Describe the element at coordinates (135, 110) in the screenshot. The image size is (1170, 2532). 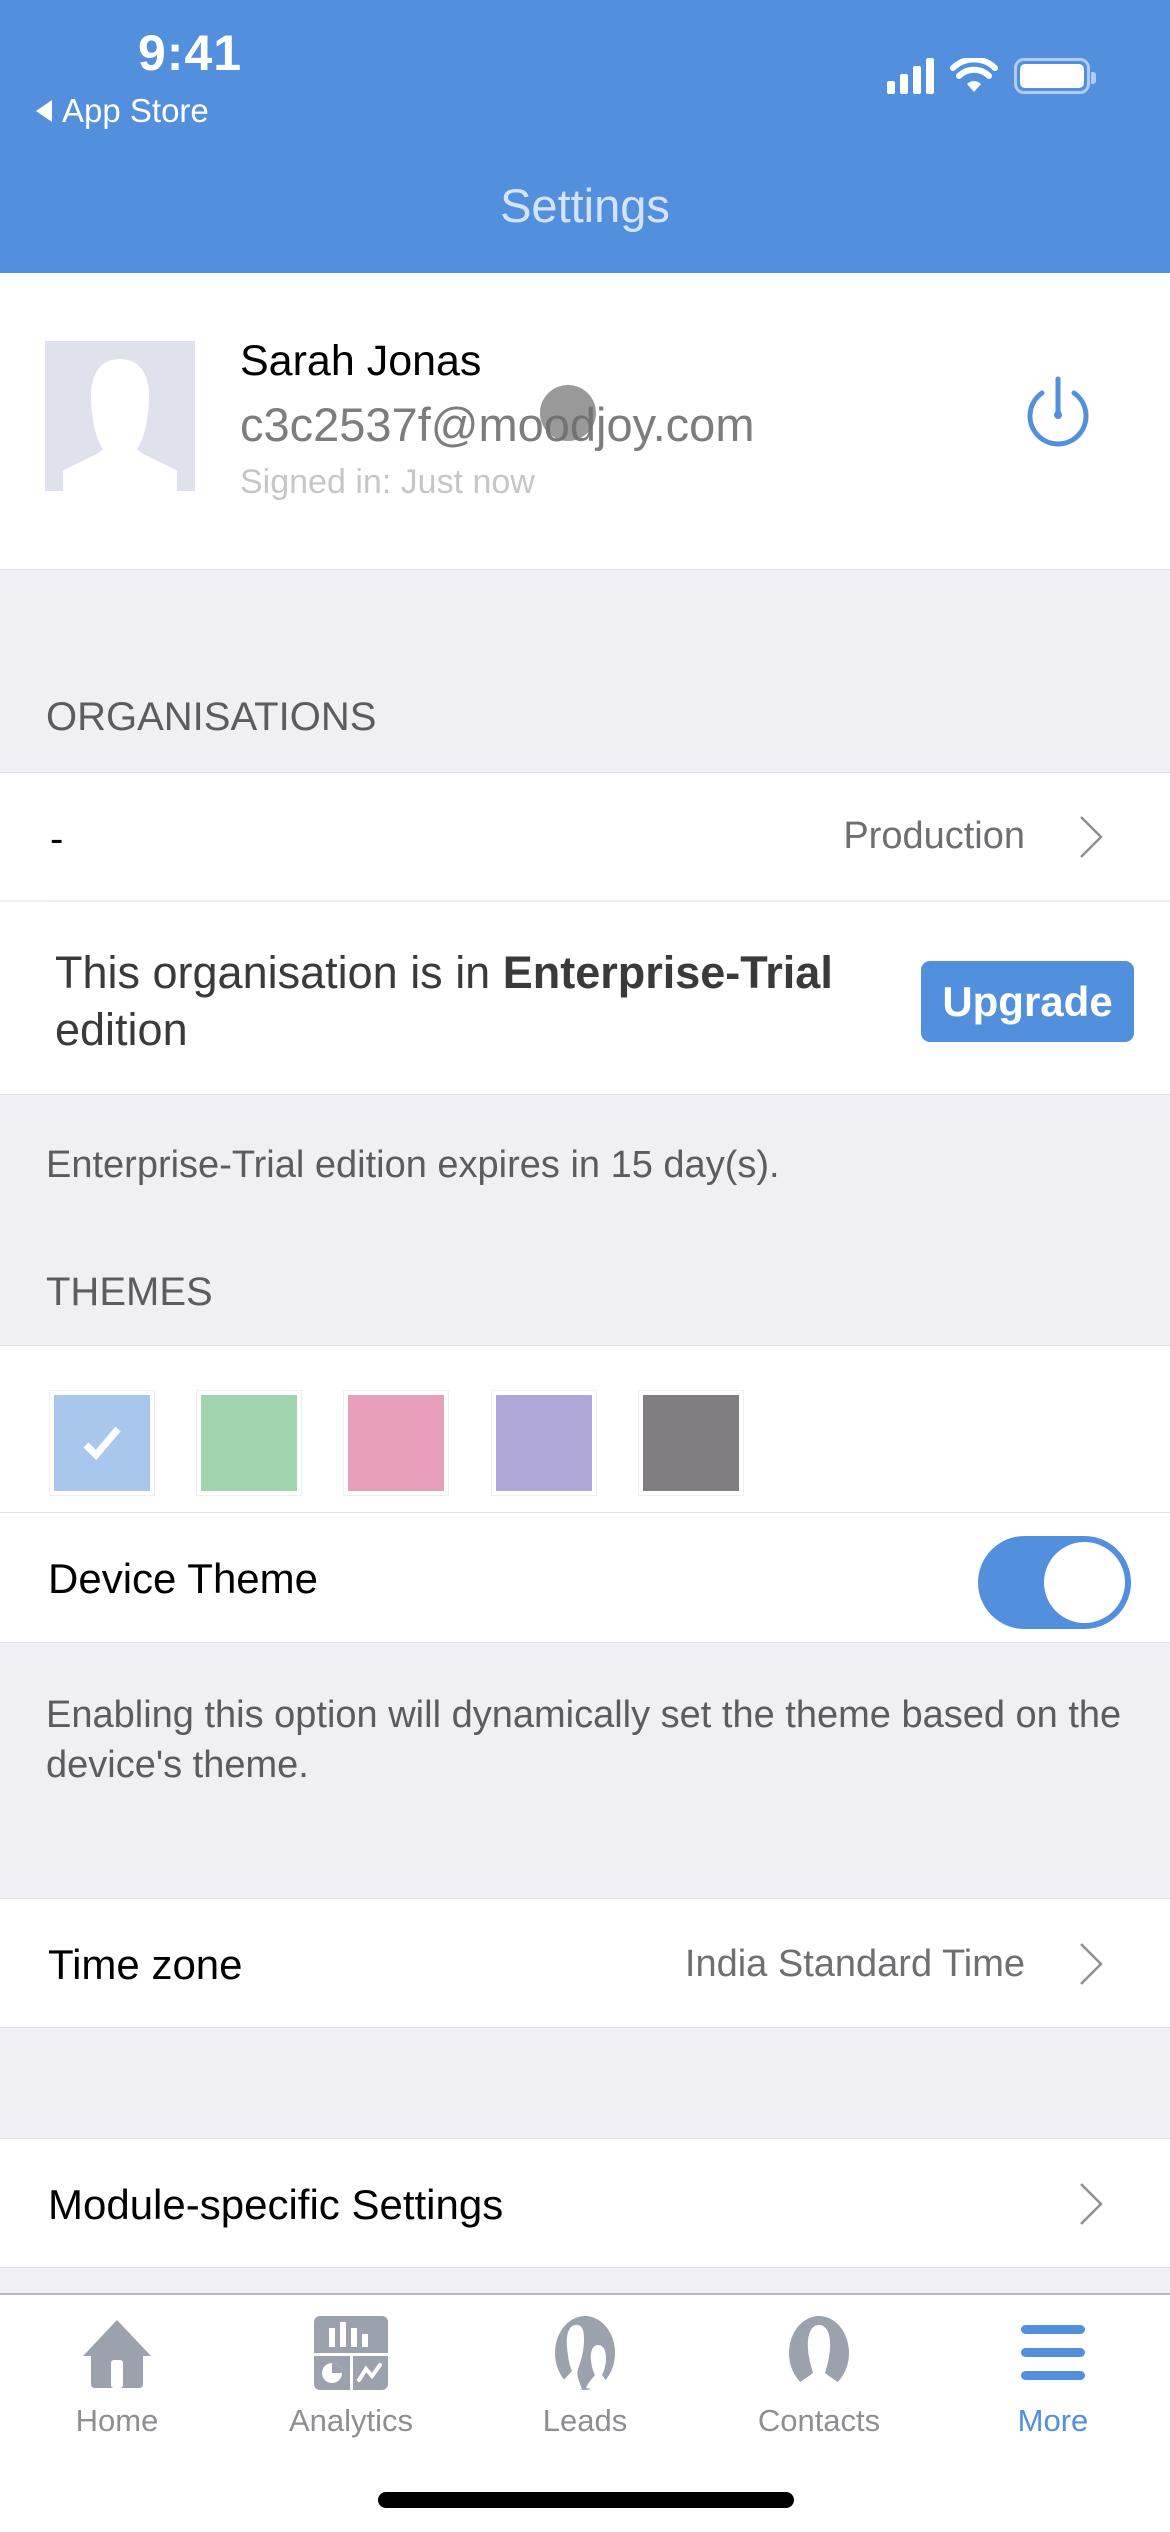
I see `back-label: App Store` at that location.